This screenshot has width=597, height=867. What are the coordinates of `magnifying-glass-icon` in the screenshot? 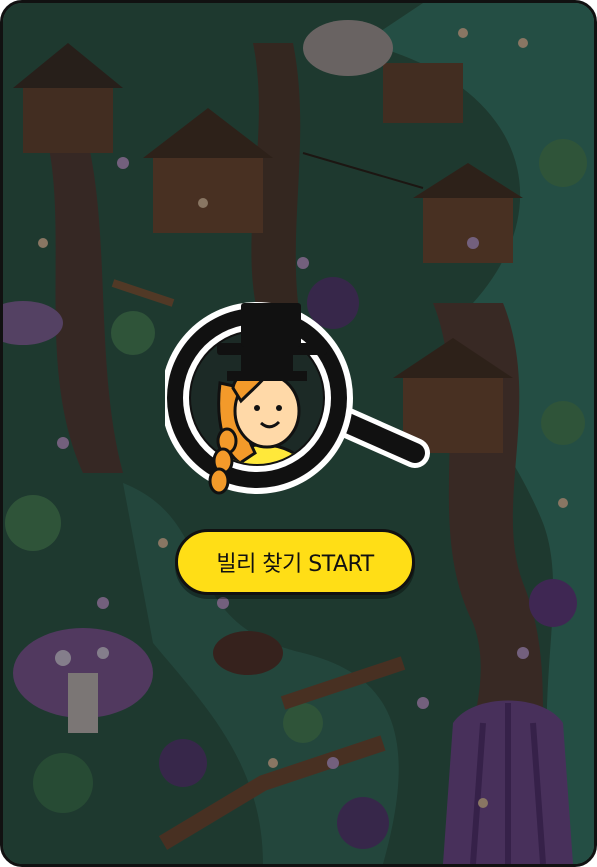 It's located at (297, 398).